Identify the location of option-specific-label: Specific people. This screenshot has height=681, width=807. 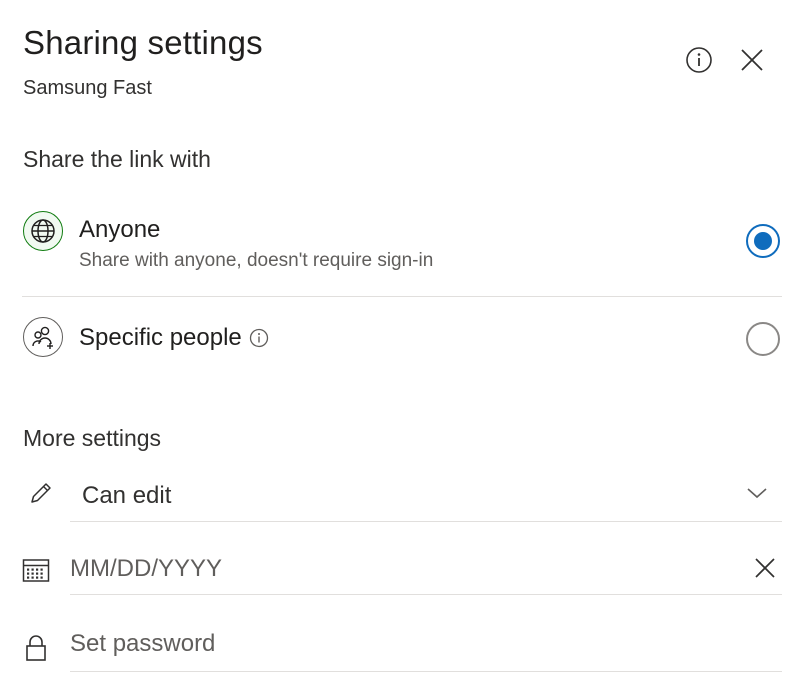
(160, 337).